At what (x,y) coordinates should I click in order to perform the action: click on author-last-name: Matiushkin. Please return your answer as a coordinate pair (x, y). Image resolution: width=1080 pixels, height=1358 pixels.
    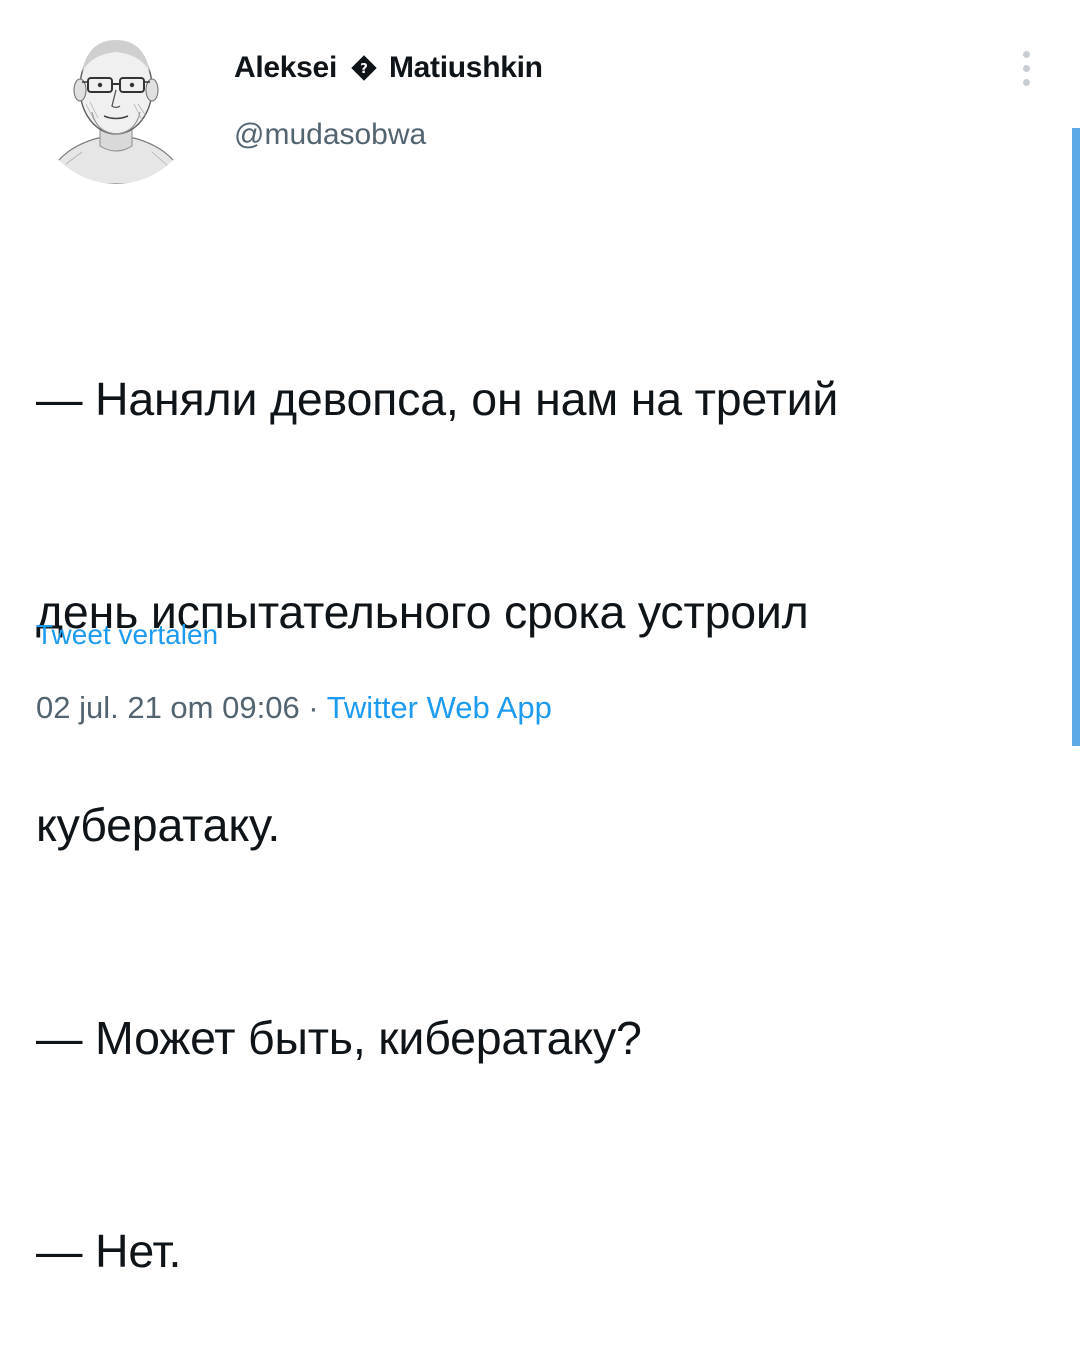
    Looking at the image, I should click on (465, 67).